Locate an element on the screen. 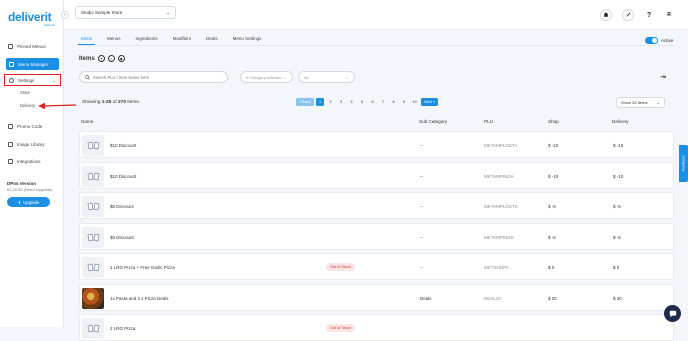 The image size is (688, 341). sidebar-item-settings: Settings ⌄ is located at coordinates (32, 80).